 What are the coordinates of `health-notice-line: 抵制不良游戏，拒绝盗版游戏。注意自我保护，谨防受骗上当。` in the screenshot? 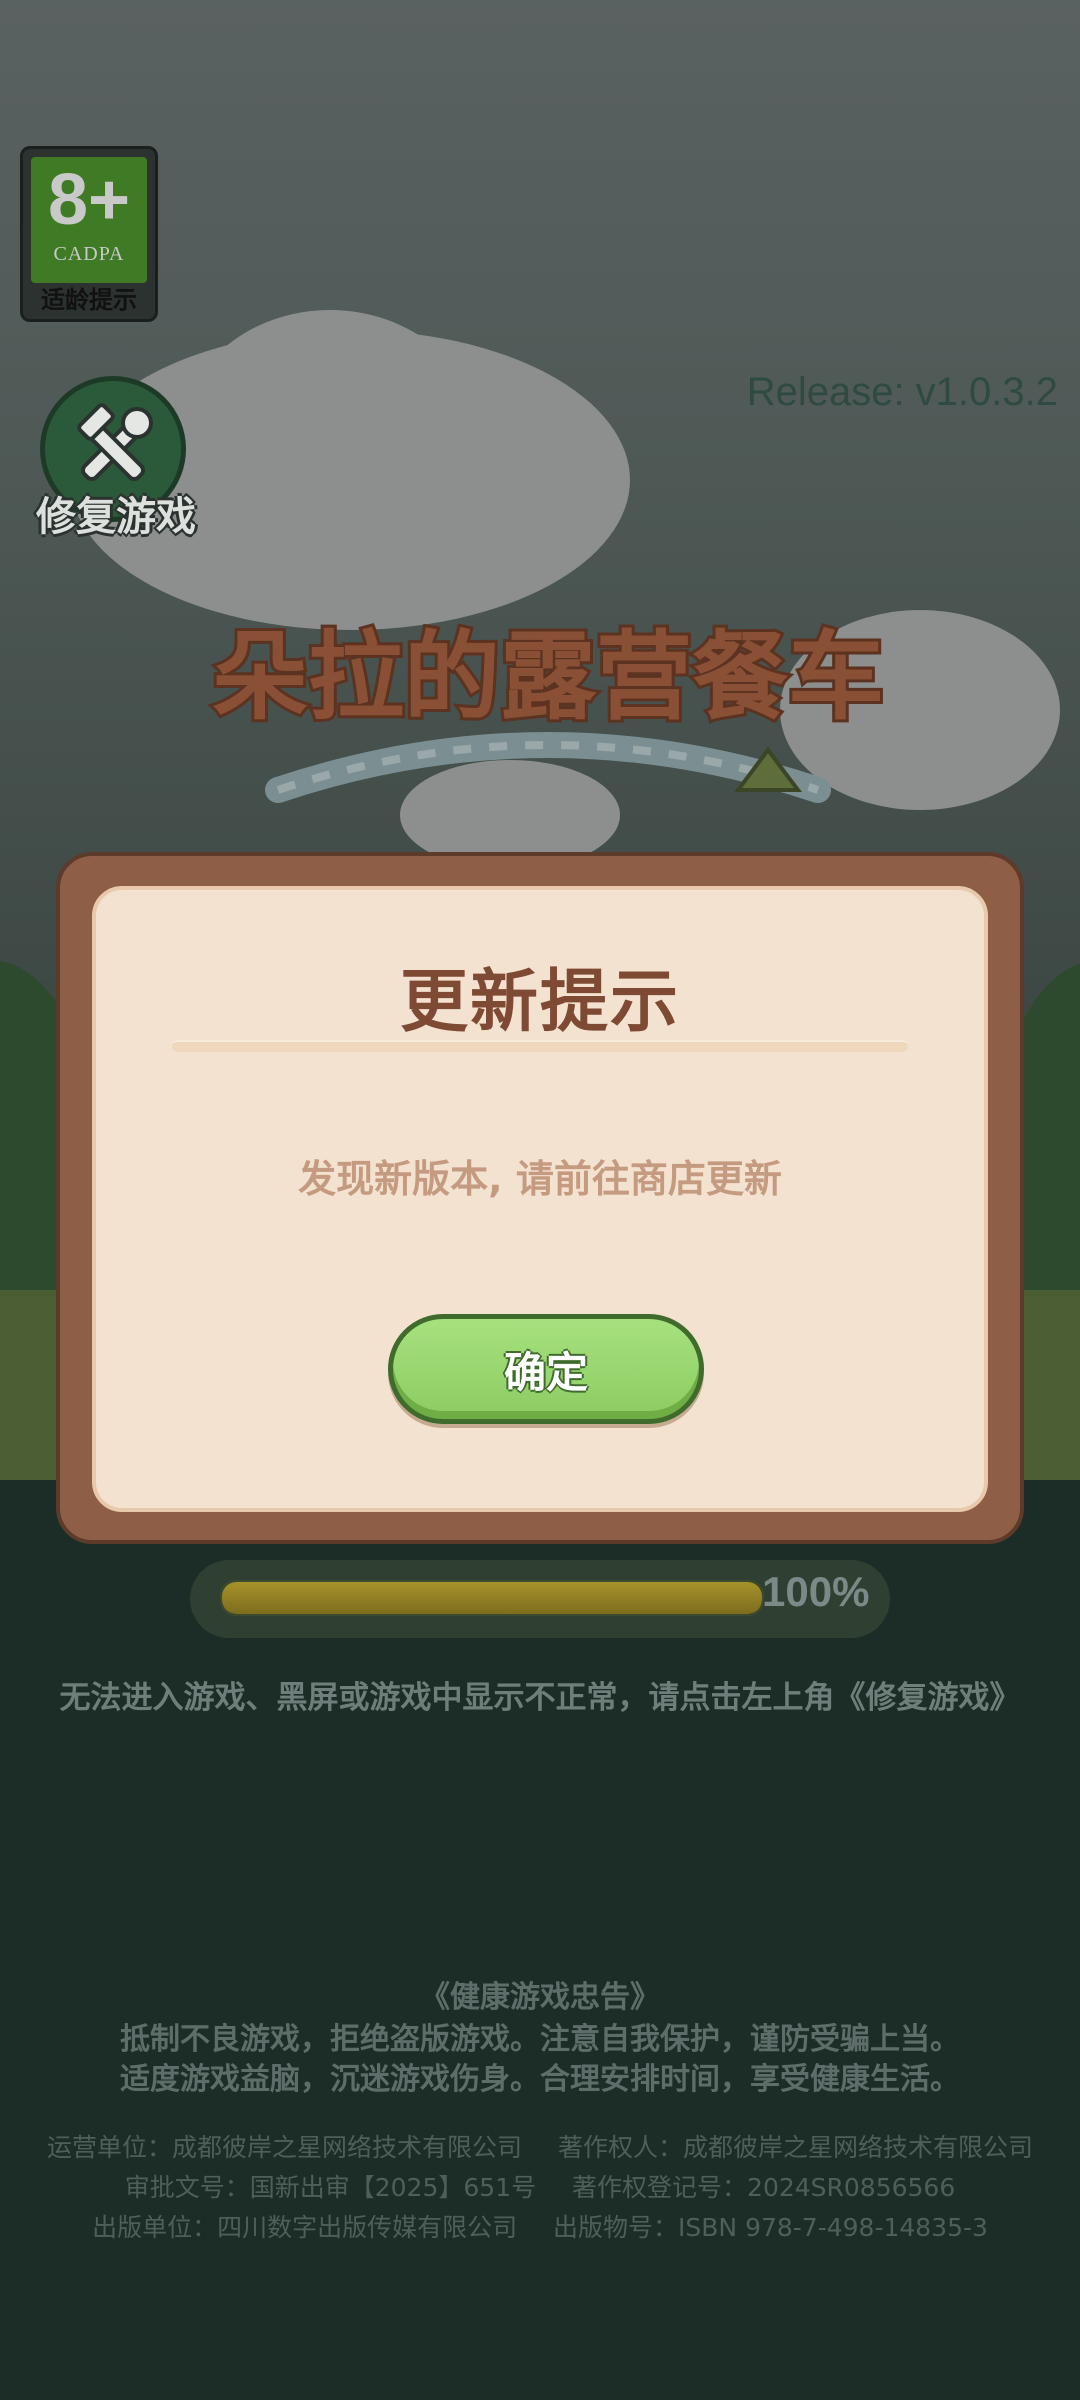 It's located at (540, 2039).